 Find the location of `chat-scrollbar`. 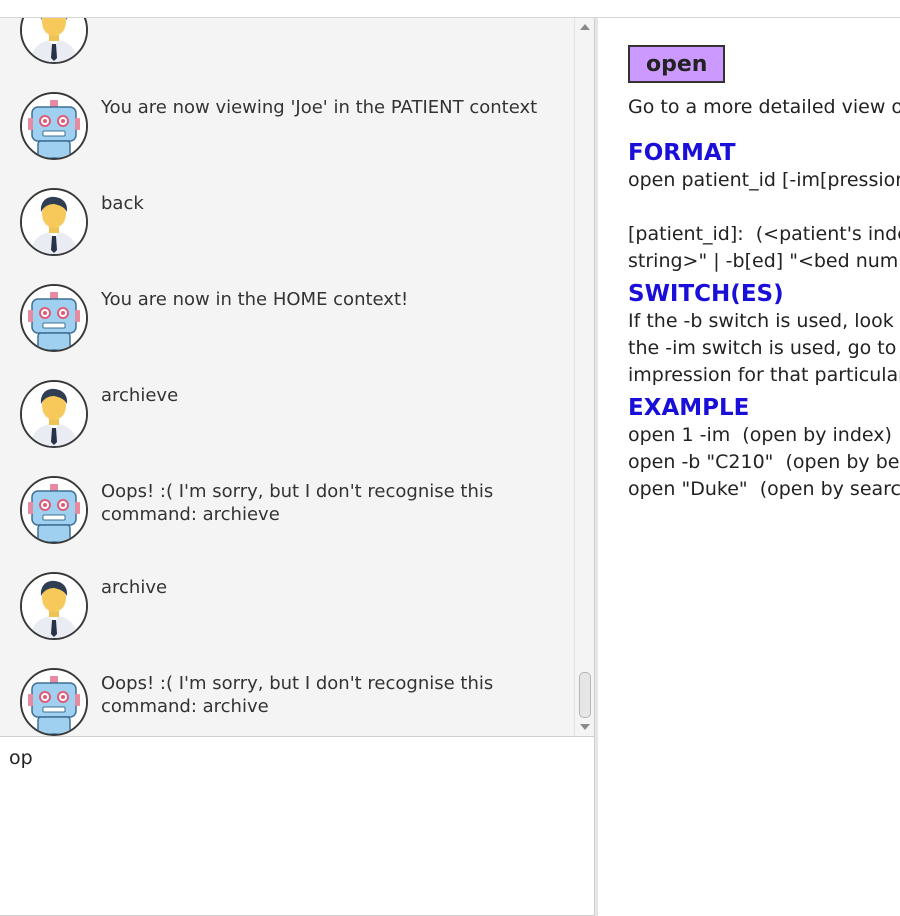

chat-scrollbar is located at coordinates (584, 377).